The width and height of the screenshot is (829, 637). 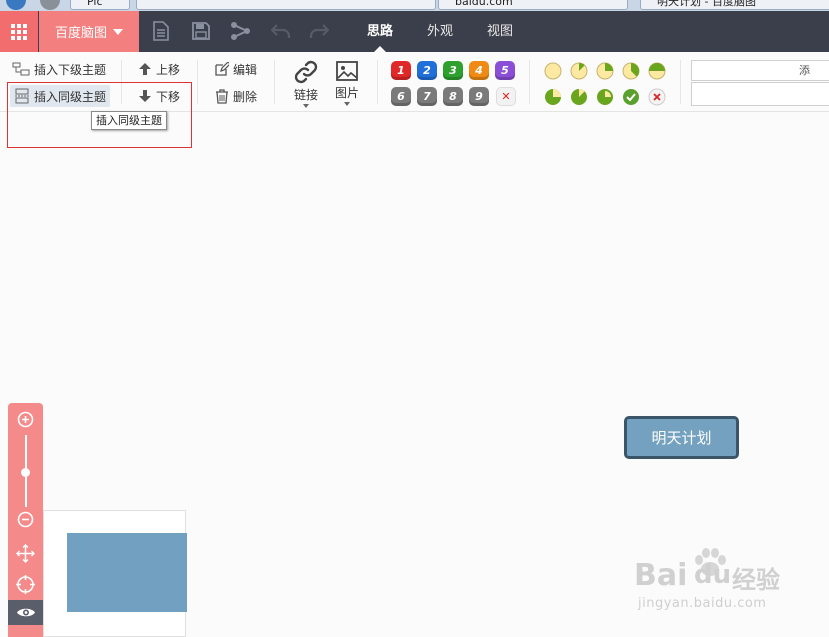 I want to click on browser-tab-active: 明天计划 - 百度脑图, so click(x=734, y=5).